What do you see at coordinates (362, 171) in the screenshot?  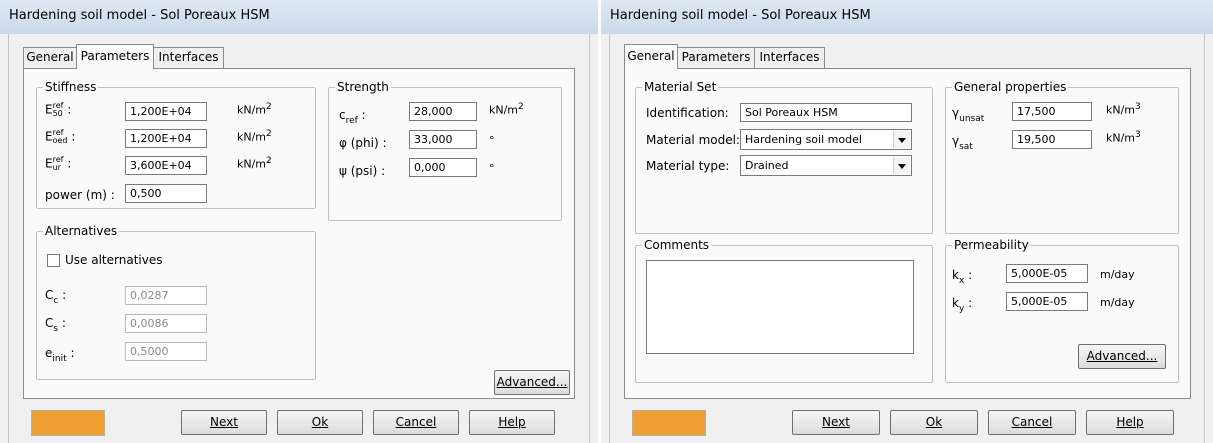 I see `label-psi: ψ (psi) :` at bounding box center [362, 171].